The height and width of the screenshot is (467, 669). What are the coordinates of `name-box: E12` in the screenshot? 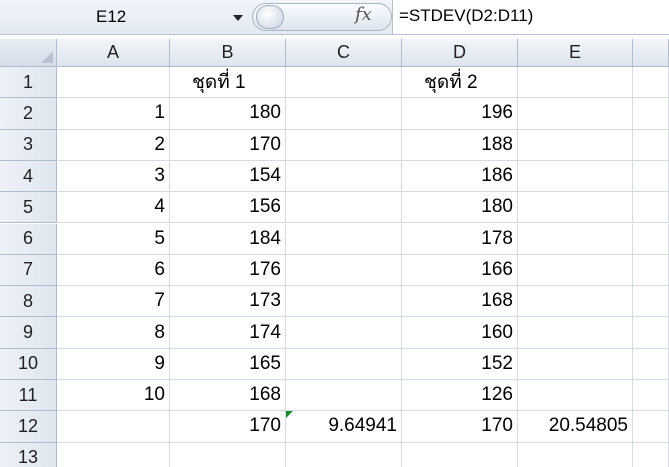 It's located at (125, 17).